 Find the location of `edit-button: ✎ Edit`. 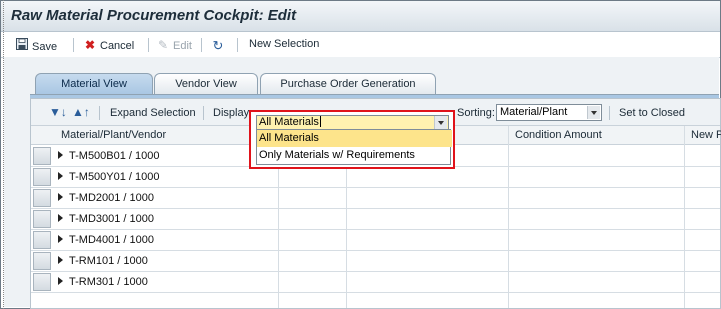

edit-button: ✎ Edit is located at coordinates (174, 45).